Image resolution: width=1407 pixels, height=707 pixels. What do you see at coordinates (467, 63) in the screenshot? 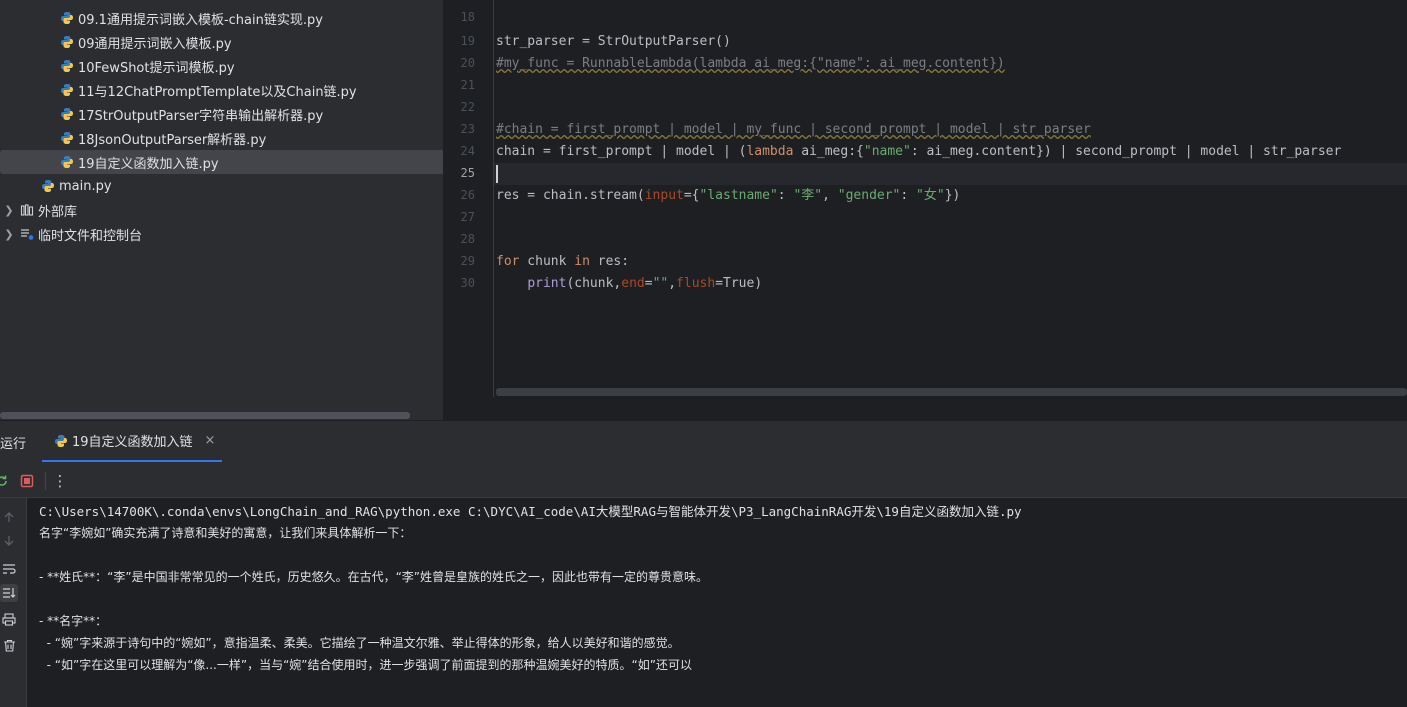
I see `line-number: 20` at bounding box center [467, 63].